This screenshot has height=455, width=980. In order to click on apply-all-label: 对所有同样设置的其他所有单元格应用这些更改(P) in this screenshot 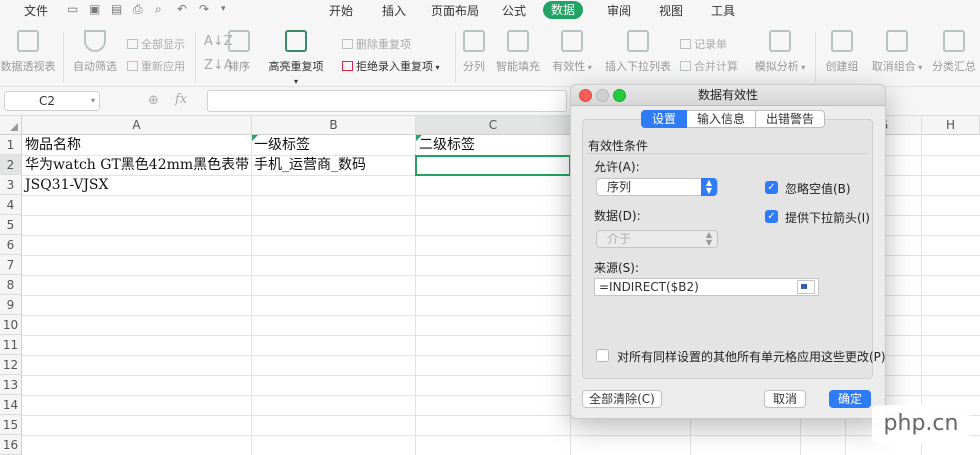, I will do `click(751, 356)`.